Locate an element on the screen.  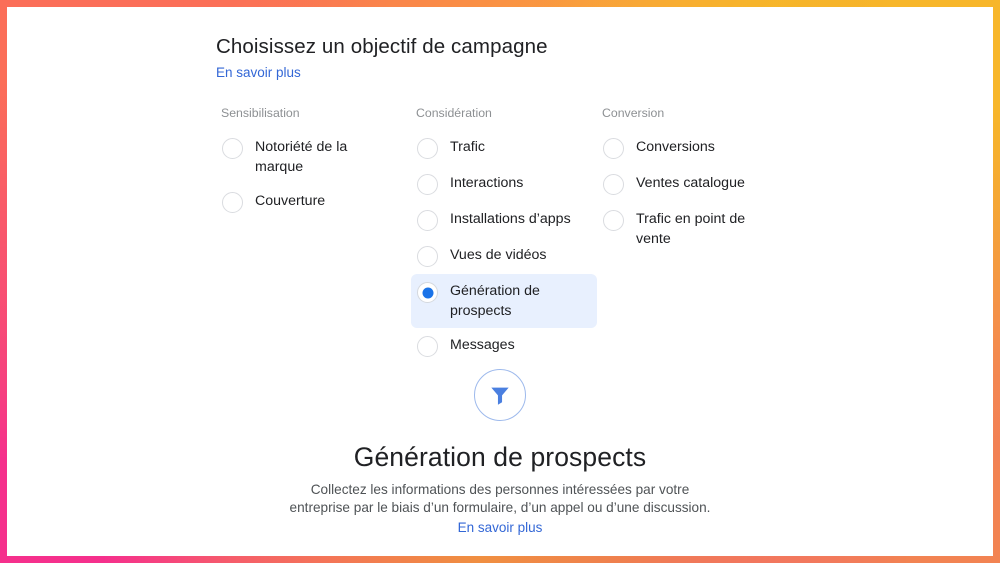
objective-option-row: Vues de vidéos is located at coordinates (504, 256).